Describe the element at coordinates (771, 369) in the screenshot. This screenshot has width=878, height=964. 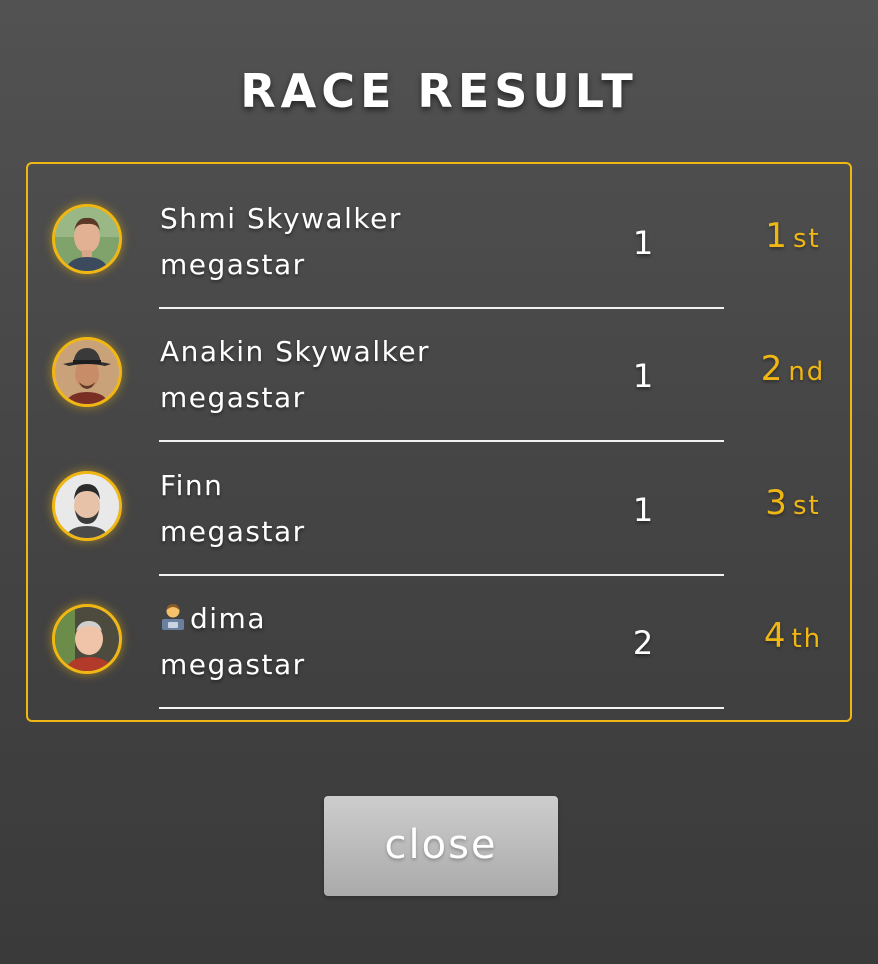
I see `place-number: 2` at that location.